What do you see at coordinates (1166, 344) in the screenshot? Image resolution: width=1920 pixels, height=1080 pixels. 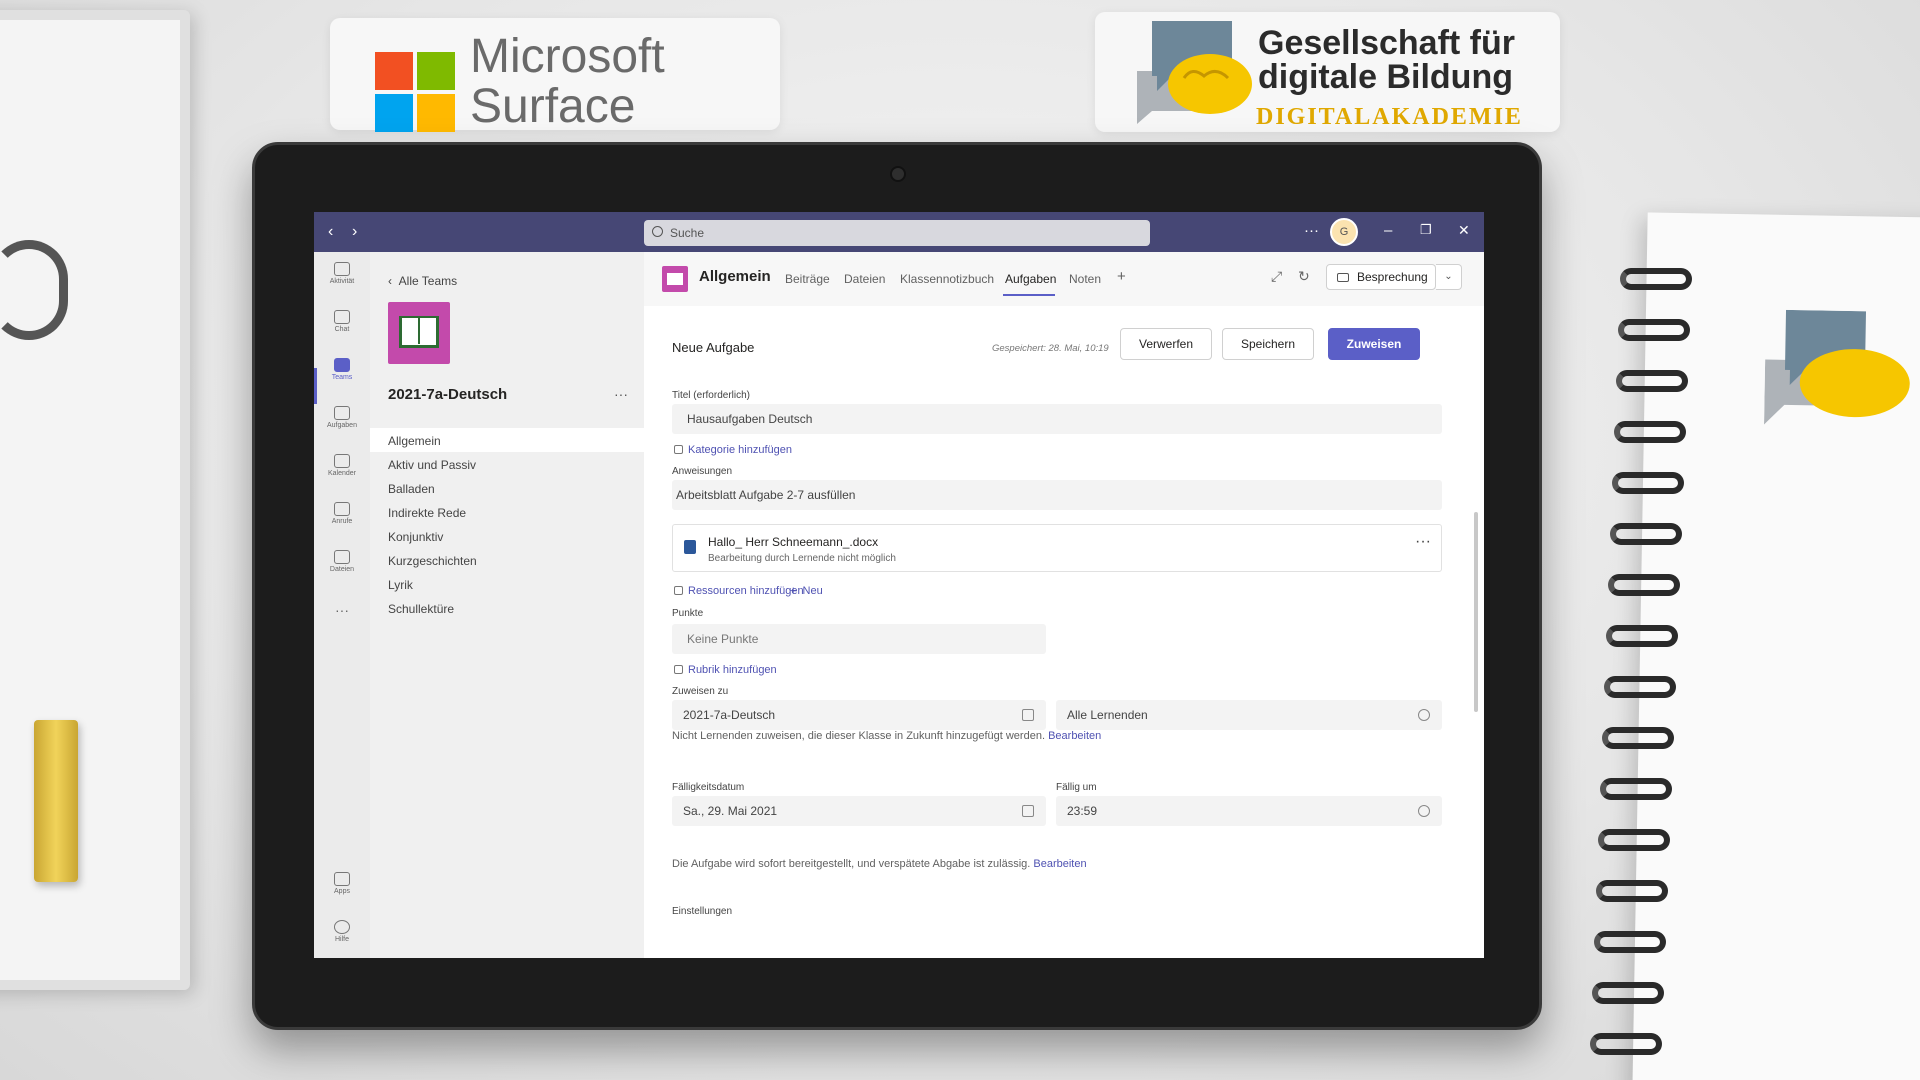 I see `discard-button: Verwerfen` at bounding box center [1166, 344].